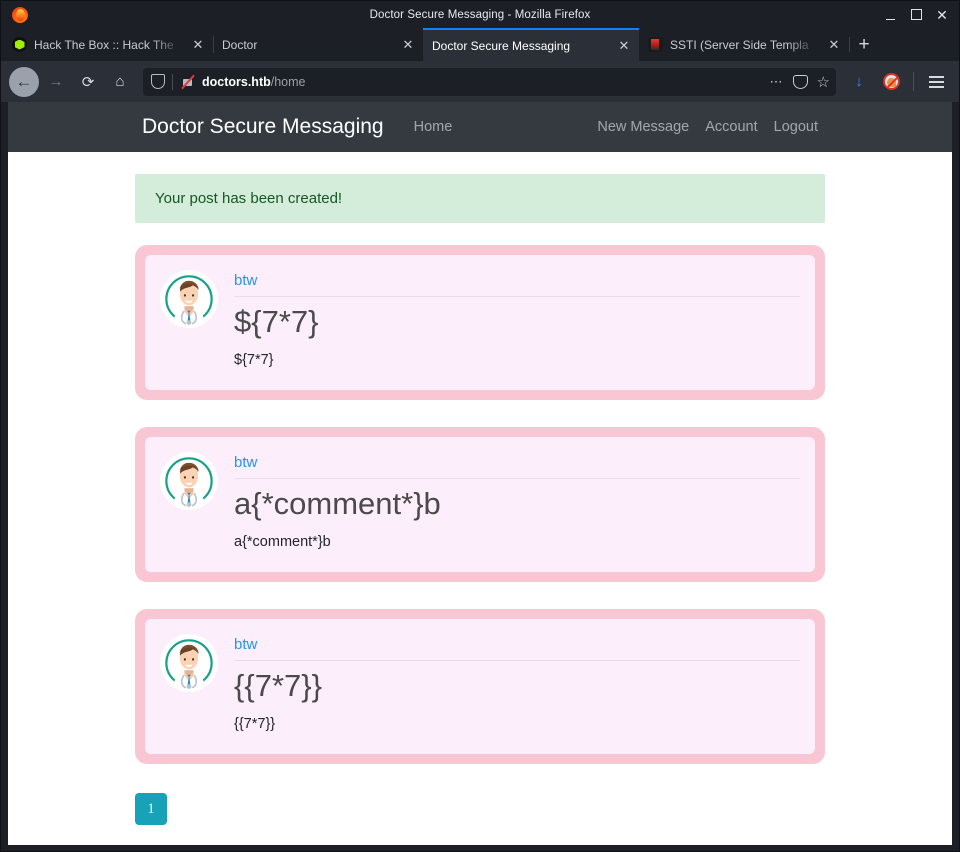  I want to click on menu-button, so click(936, 82).